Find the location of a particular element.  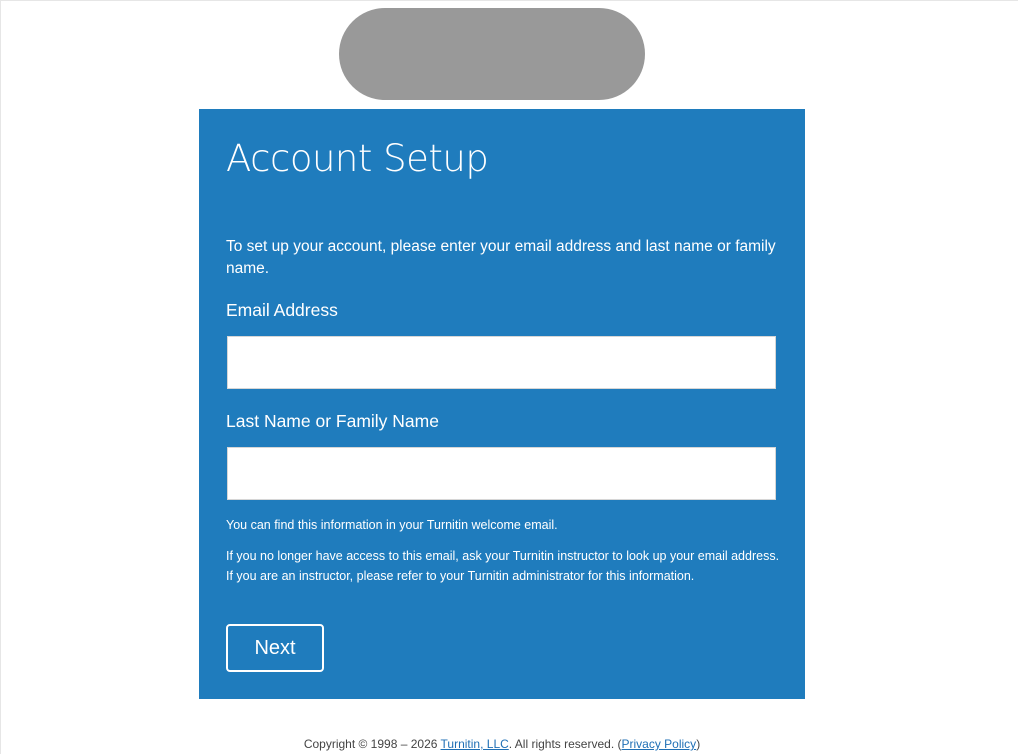

rights-text: . All rights reserved. ( is located at coordinates (565, 744).